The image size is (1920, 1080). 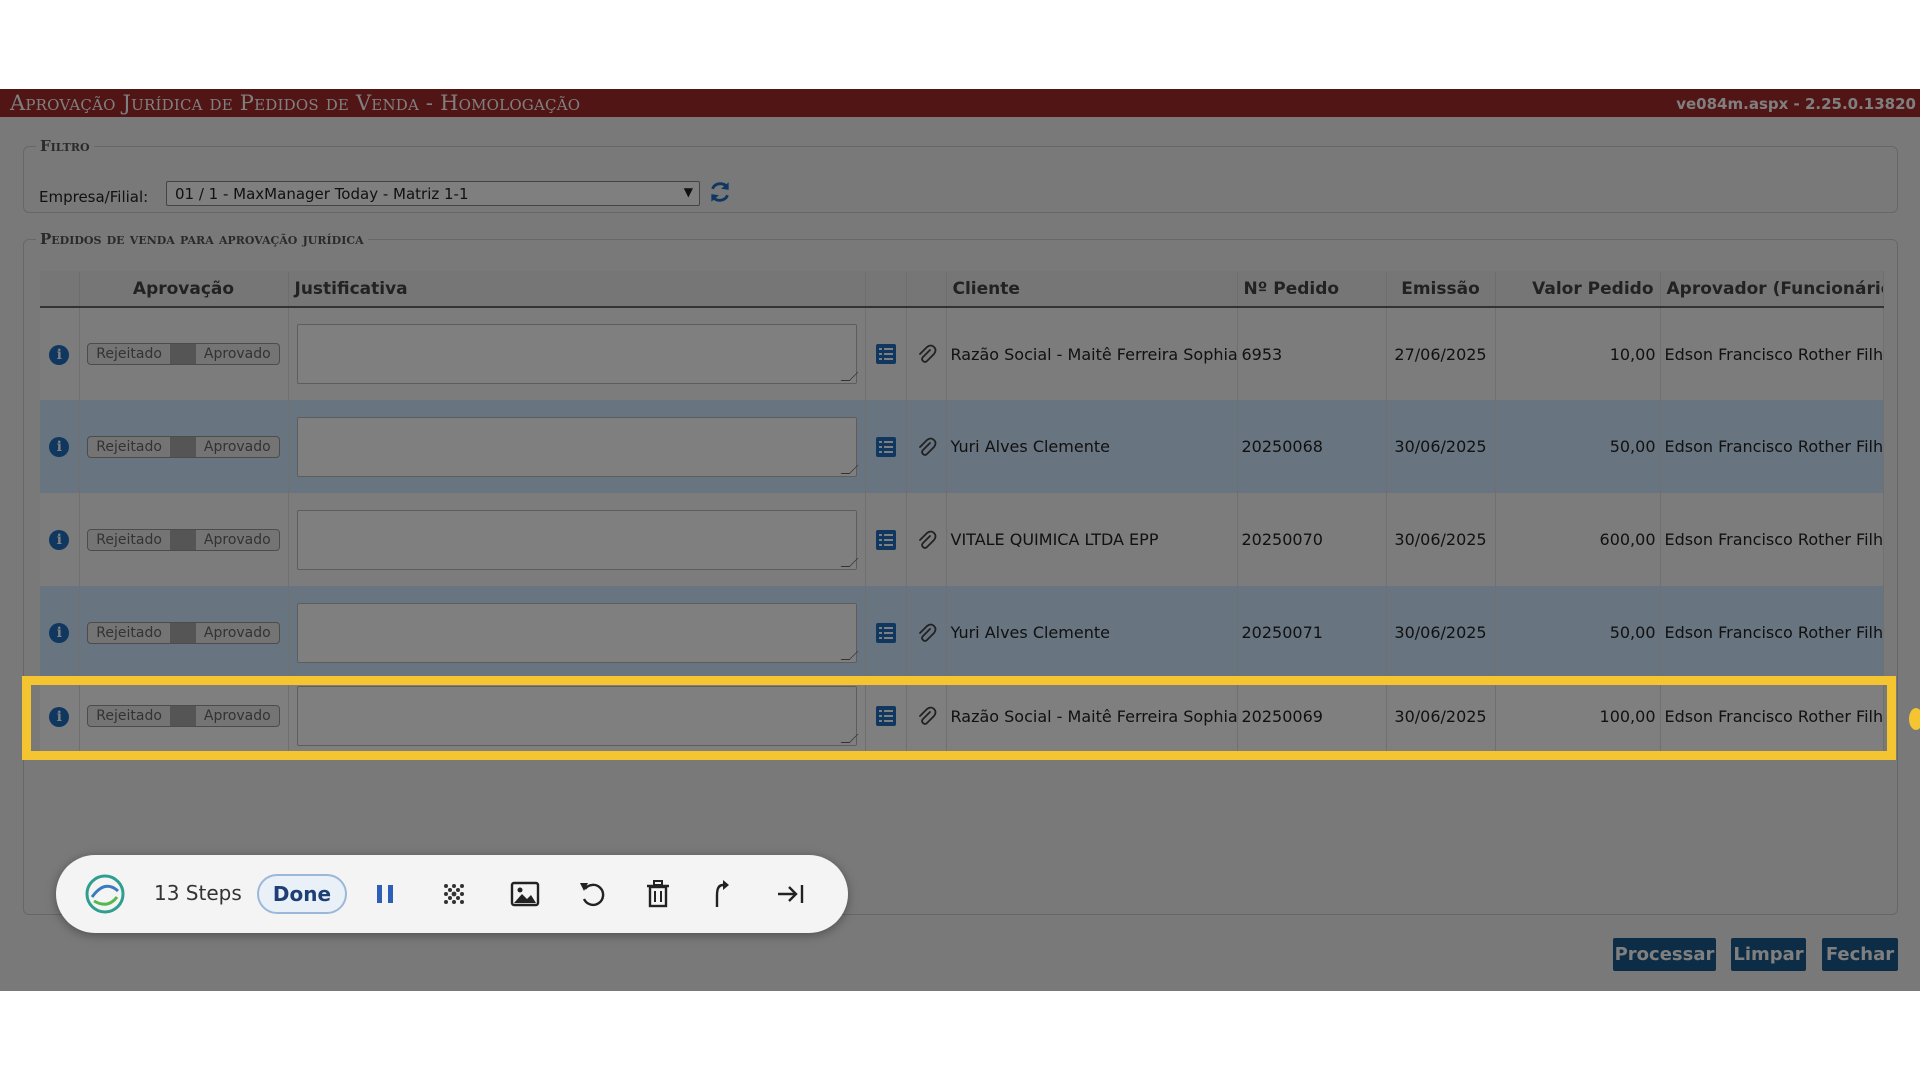 I want to click on share-icon, so click(x=722, y=894).